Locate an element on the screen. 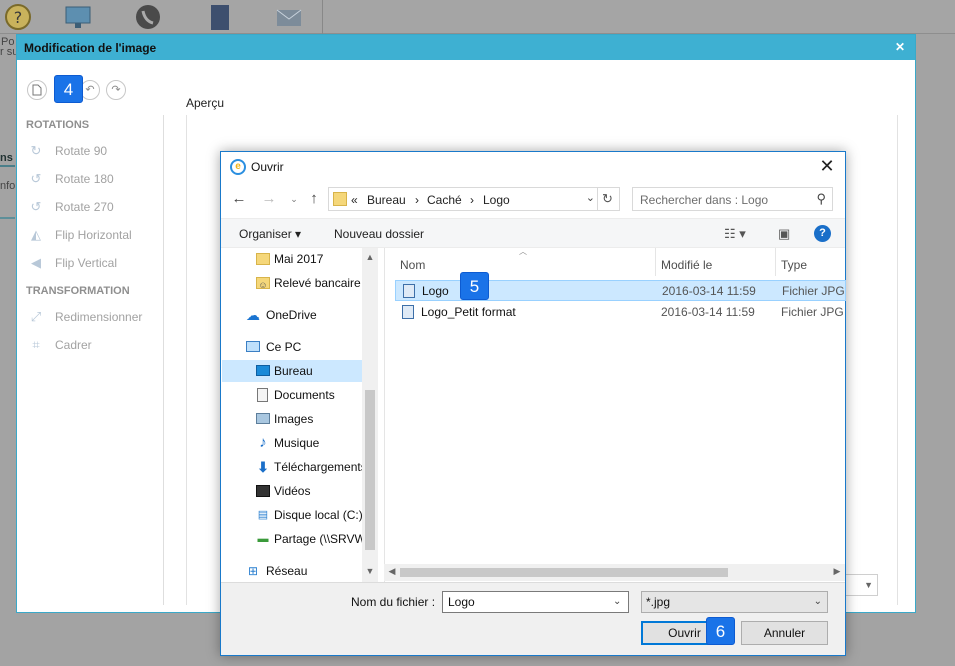  recent-locations-button: ⌄ is located at coordinates (294, 199).